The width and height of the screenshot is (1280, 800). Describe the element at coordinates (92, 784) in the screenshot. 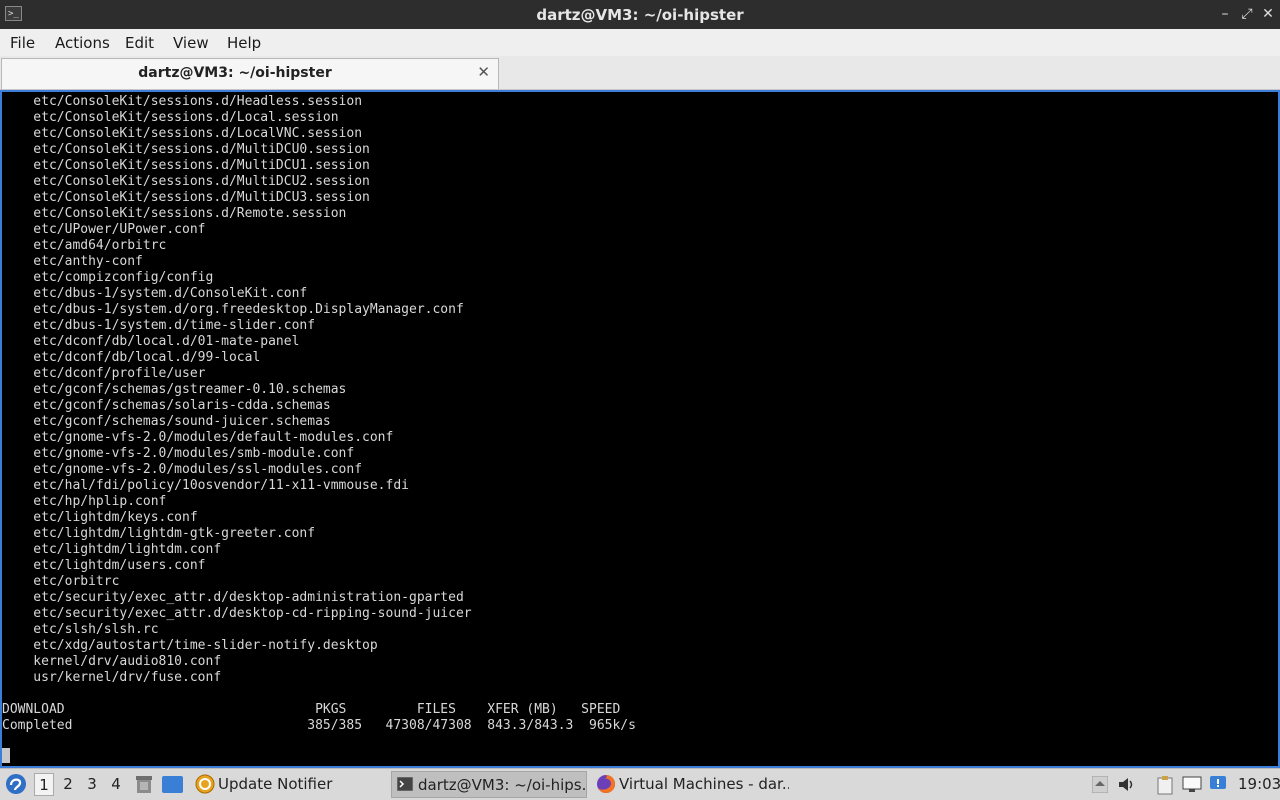

I see `workspace-3: 3` at that location.